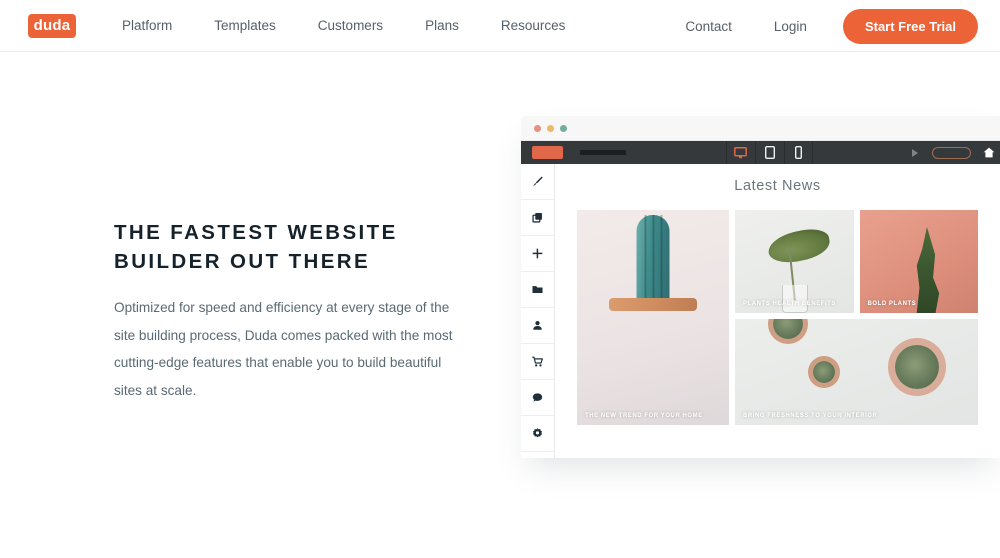 The height and width of the screenshot is (558, 1000). What do you see at coordinates (537, 128) in the screenshot?
I see `close-dot` at bounding box center [537, 128].